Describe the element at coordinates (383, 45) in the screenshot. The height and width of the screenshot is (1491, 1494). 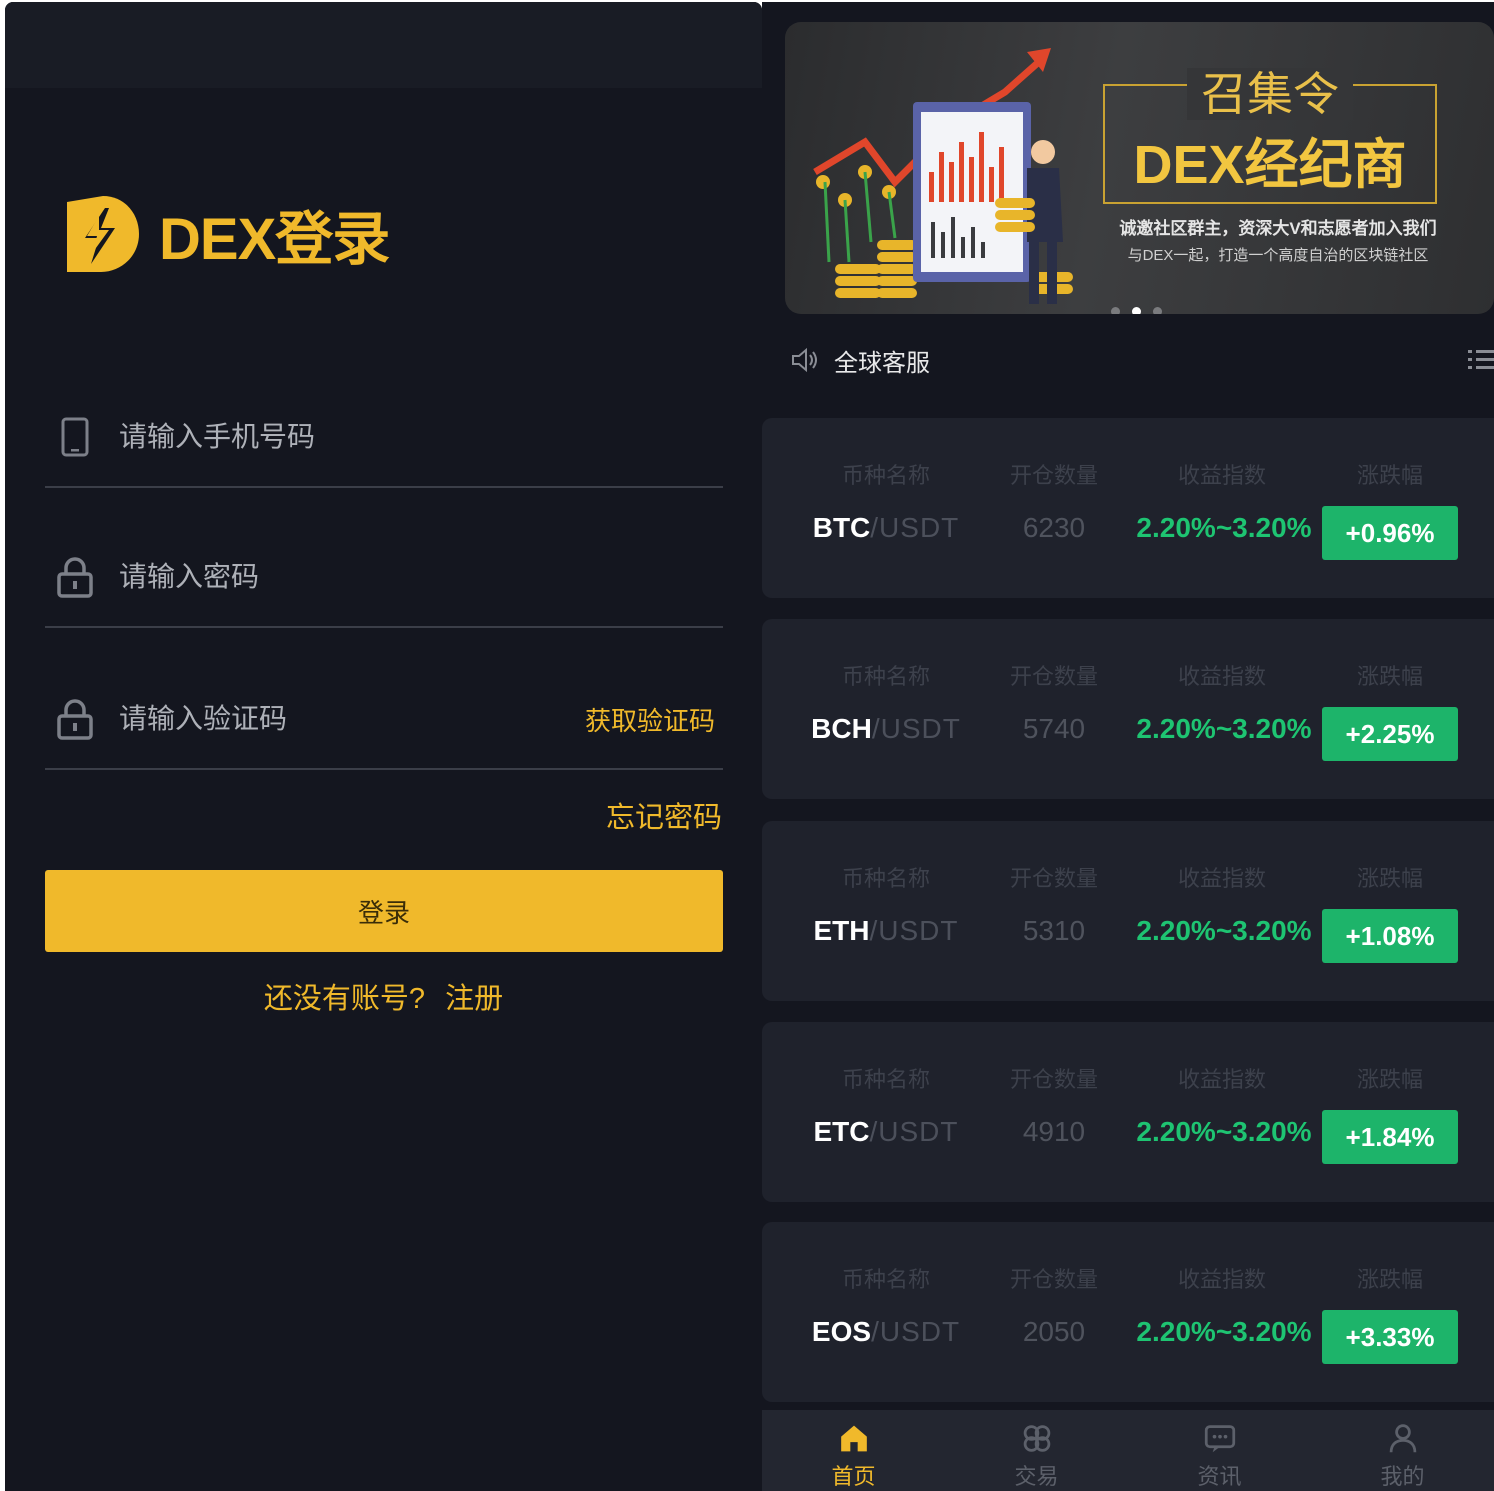
I see `status-bar` at that location.